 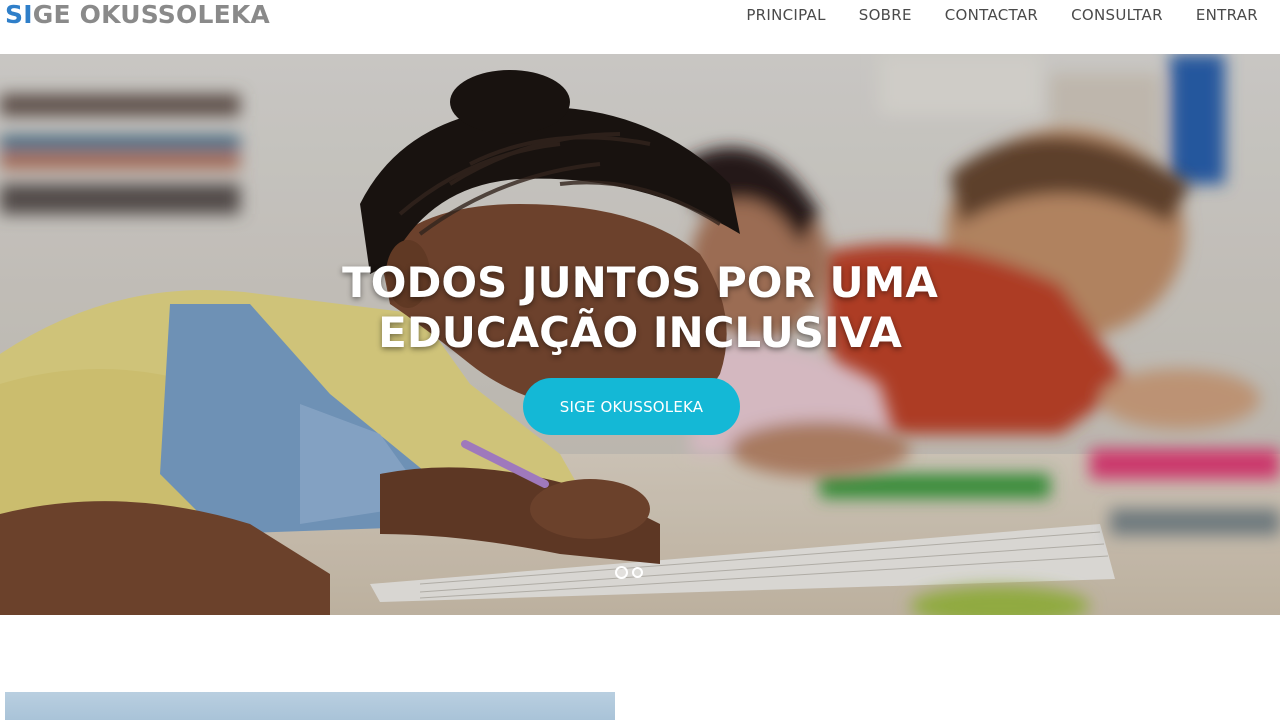 I want to click on hero-title: TODOS JUNTOS POR UMA EDUCAÇÃO INCLUSIVA, so click(x=640, y=308).